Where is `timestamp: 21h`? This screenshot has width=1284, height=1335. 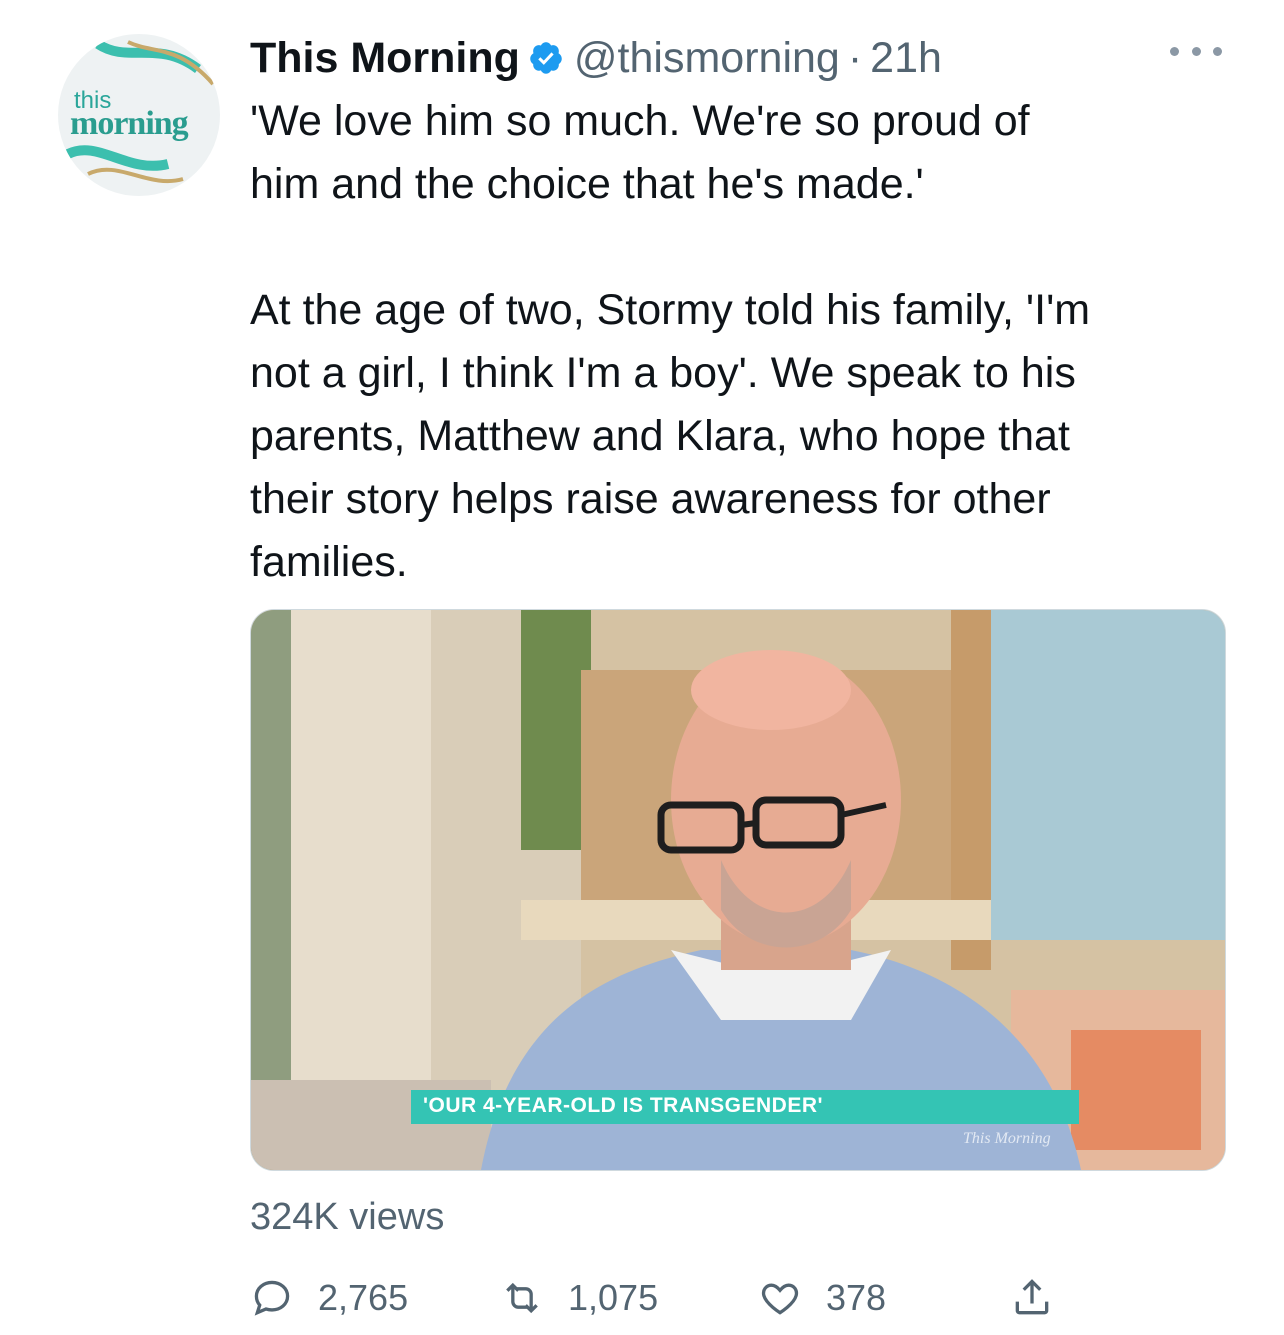 timestamp: 21h is located at coordinates (906, 58).